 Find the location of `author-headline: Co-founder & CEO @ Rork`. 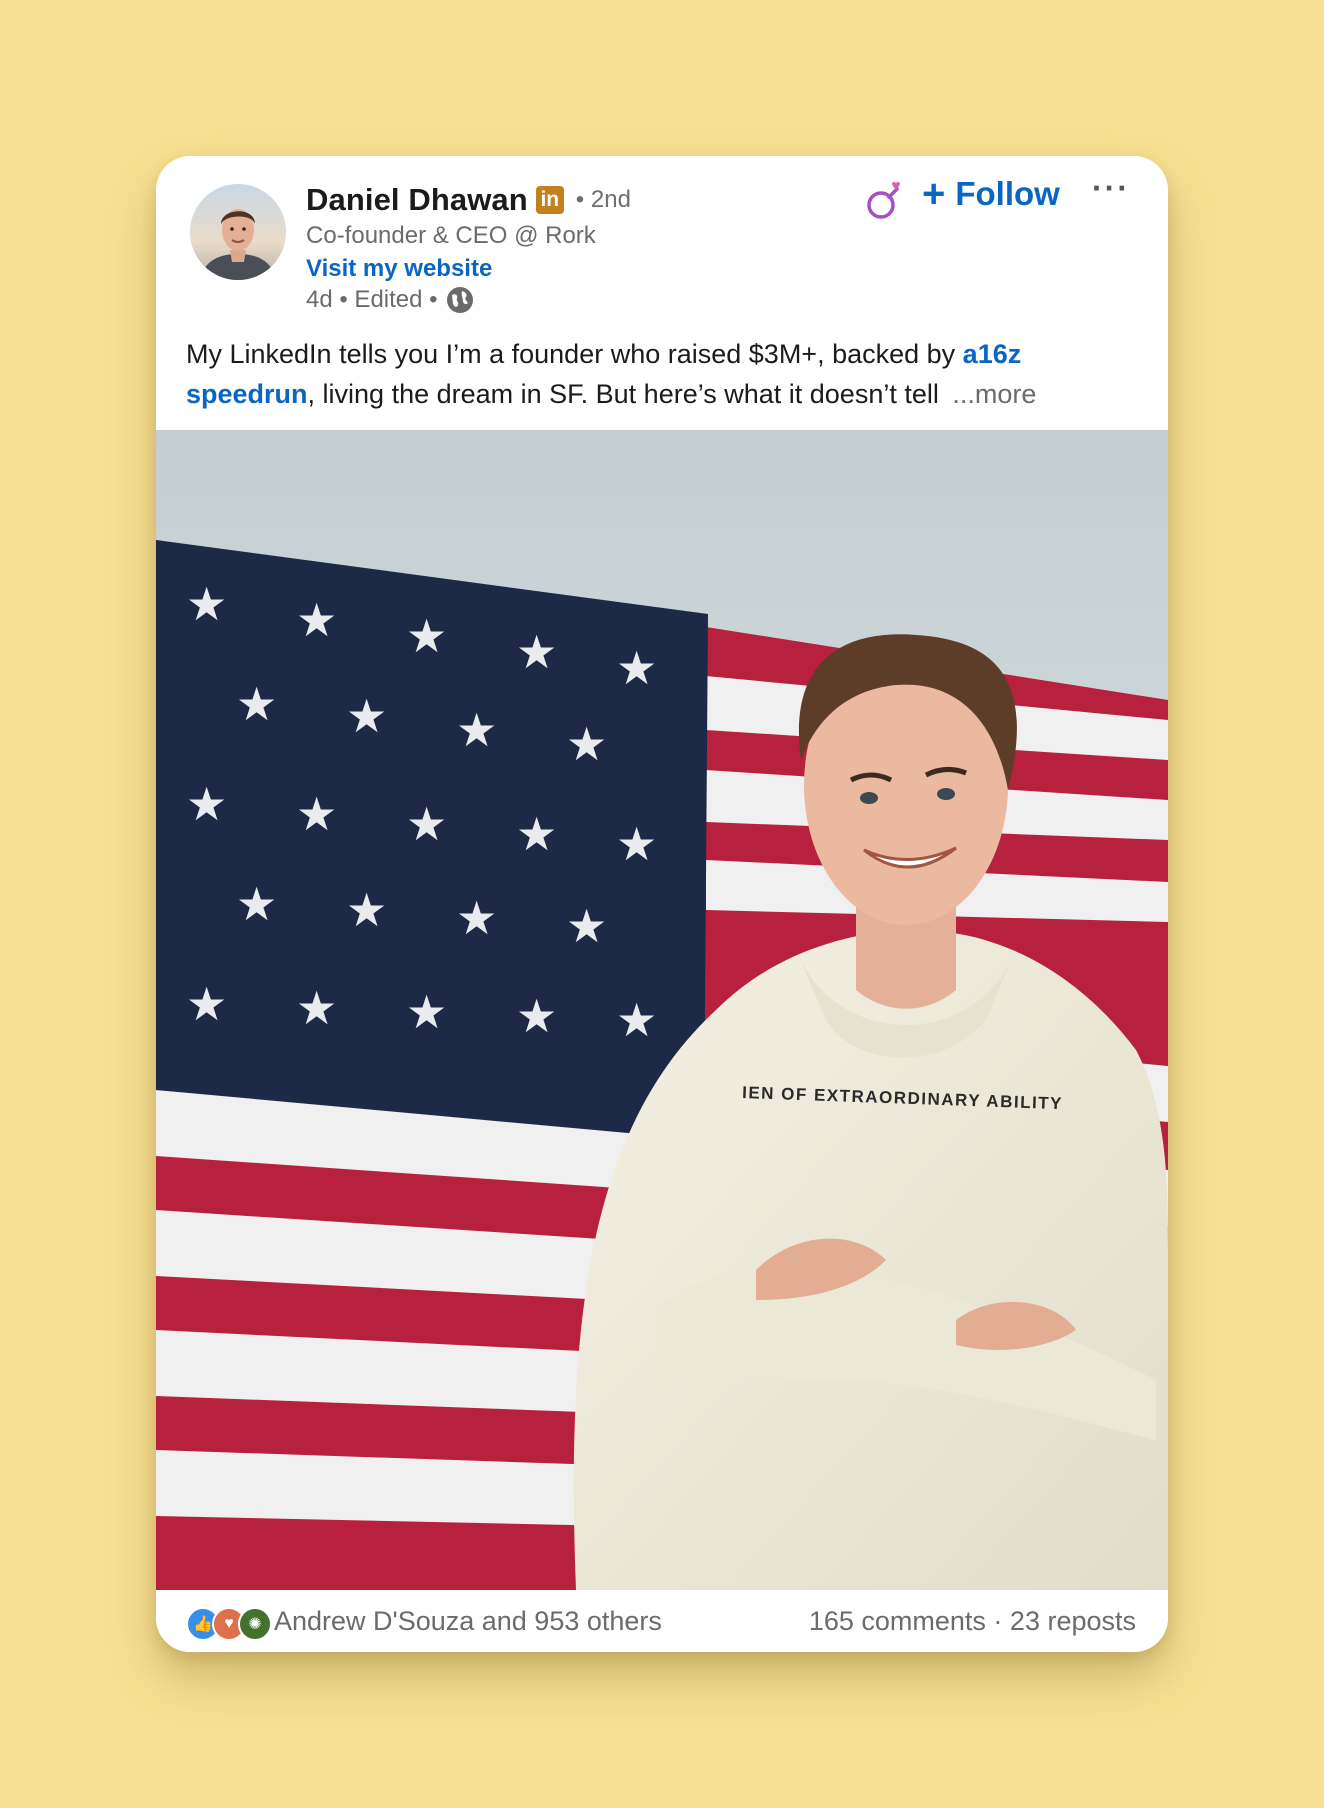

author-headline: Co-founder & CEO @ Rork is located at coordinates (451, 235).